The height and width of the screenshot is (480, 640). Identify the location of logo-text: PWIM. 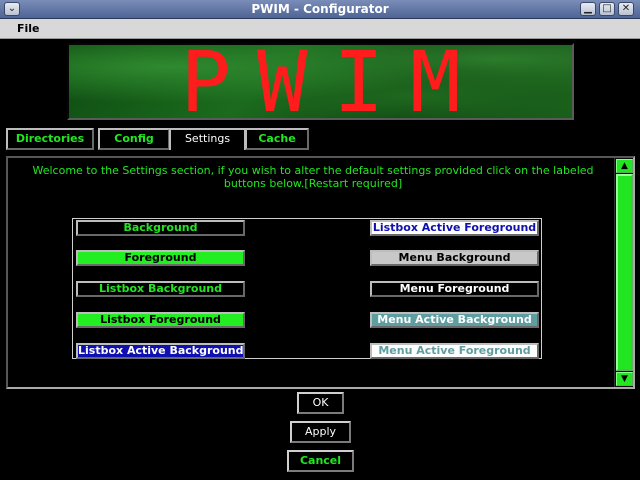
(333, 81).